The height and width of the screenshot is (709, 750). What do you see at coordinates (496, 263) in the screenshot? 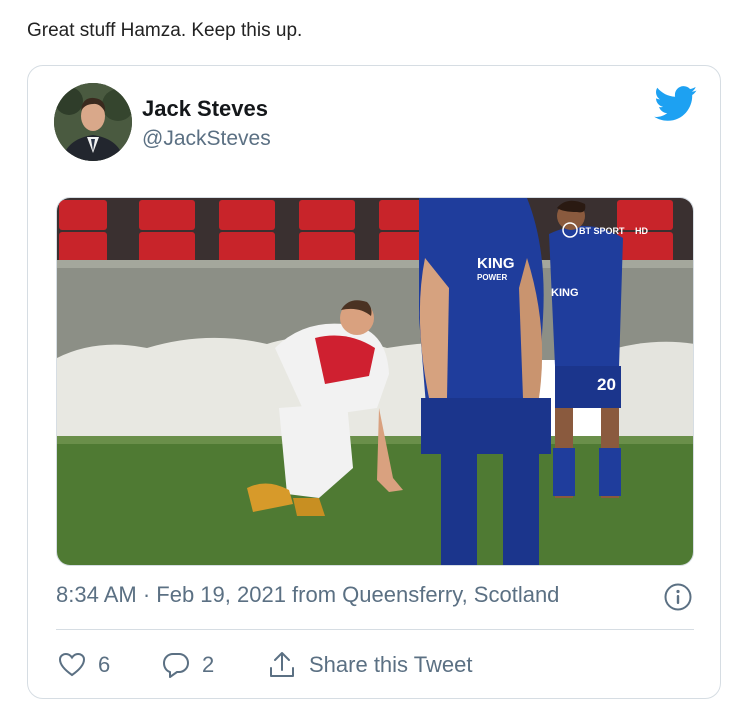
I see `jersey-sponsor-text: KING` at bounding box center [496, 263].